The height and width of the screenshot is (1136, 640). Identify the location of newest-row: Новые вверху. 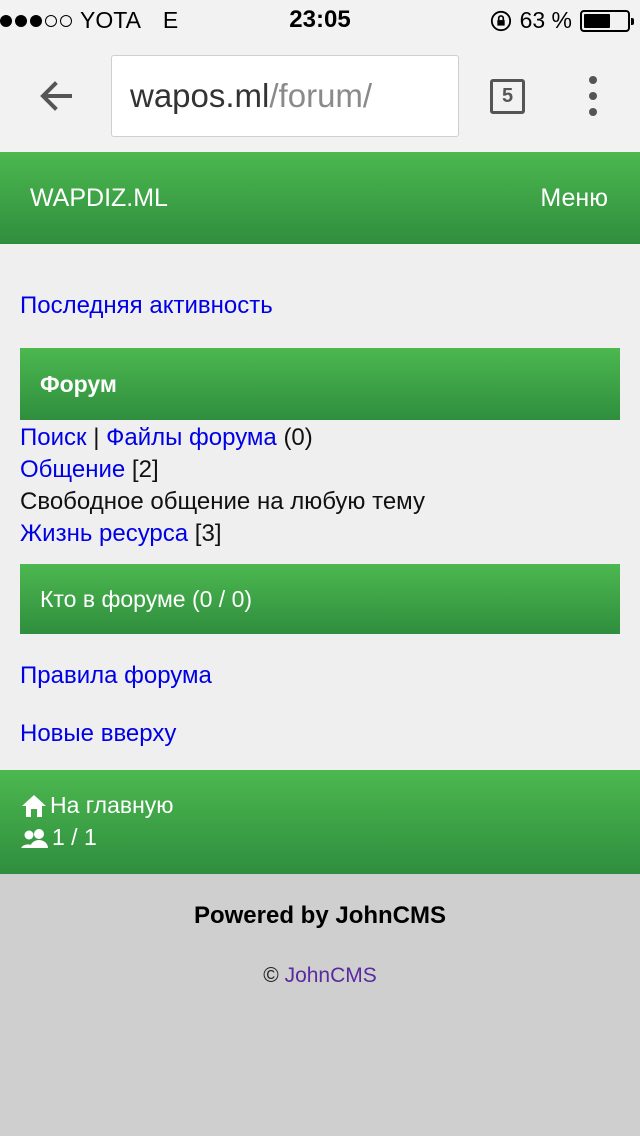
(98, 734).